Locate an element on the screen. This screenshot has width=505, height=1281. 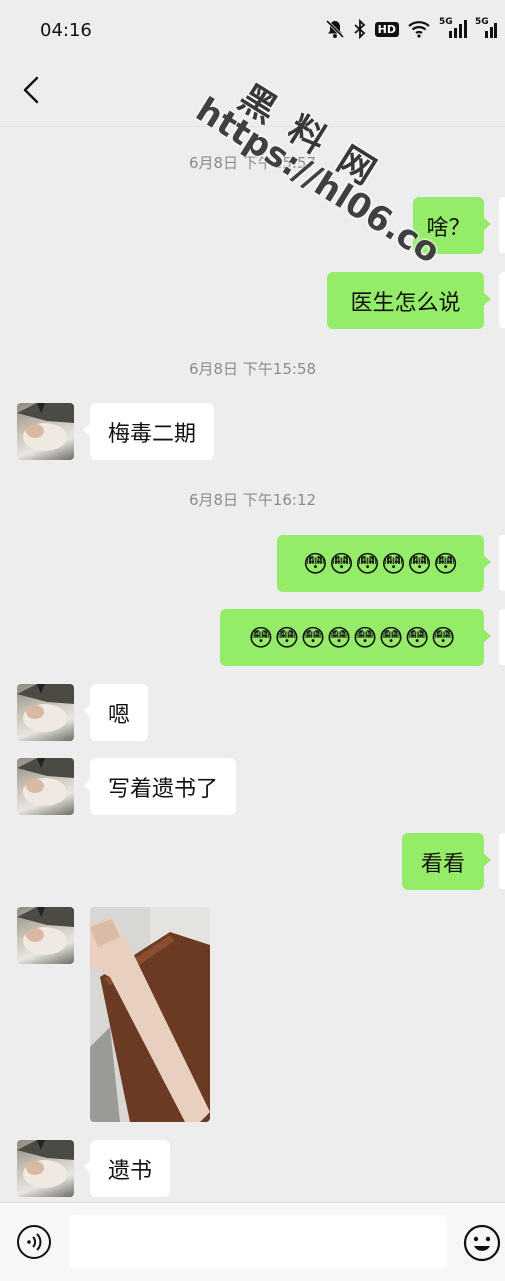
status-icons: HD 5G 5G is located at coordinates (411, 28).